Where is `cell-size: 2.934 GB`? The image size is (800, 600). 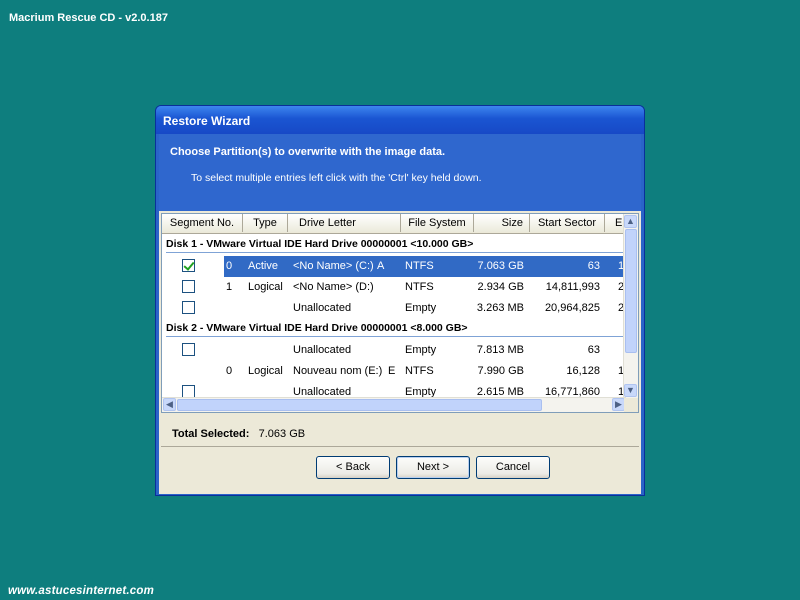
cell-size: 2.934 GB is located at coordinates (500, 287).